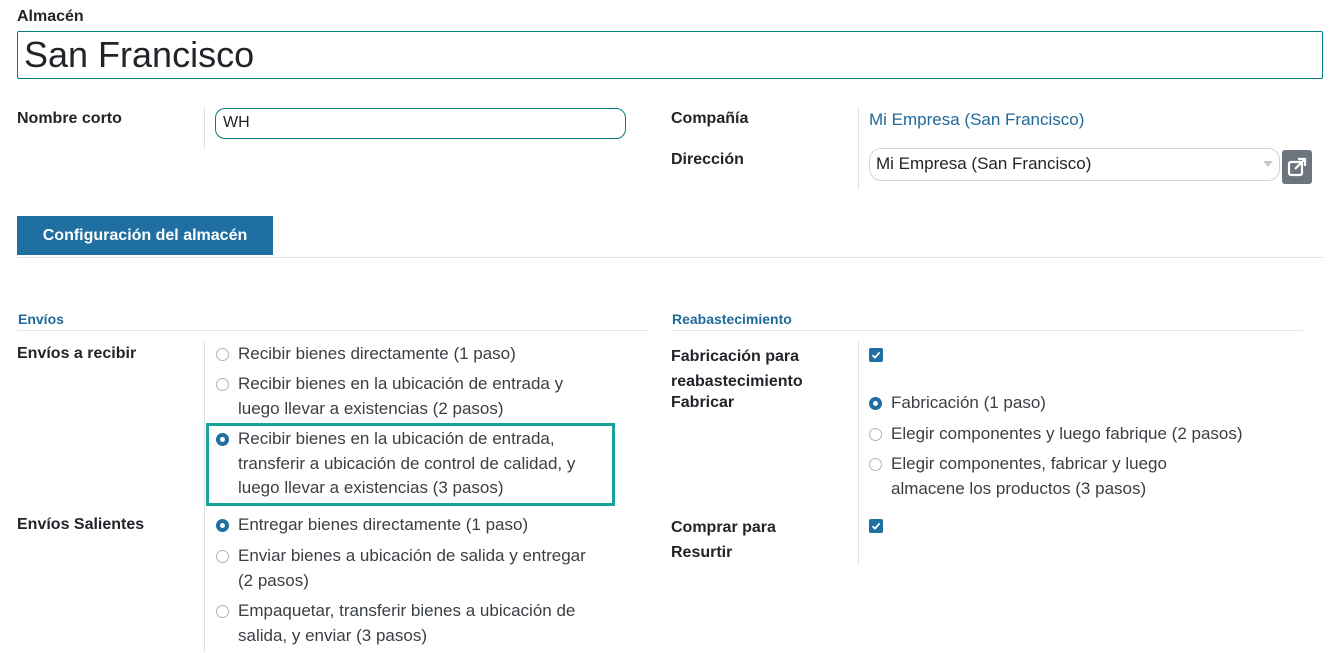 The height and width of the screenshot is (653, 1343). Describe the element at coordinates (707, 159) in the screenshot. I see `address-label: Dirección` at that location.